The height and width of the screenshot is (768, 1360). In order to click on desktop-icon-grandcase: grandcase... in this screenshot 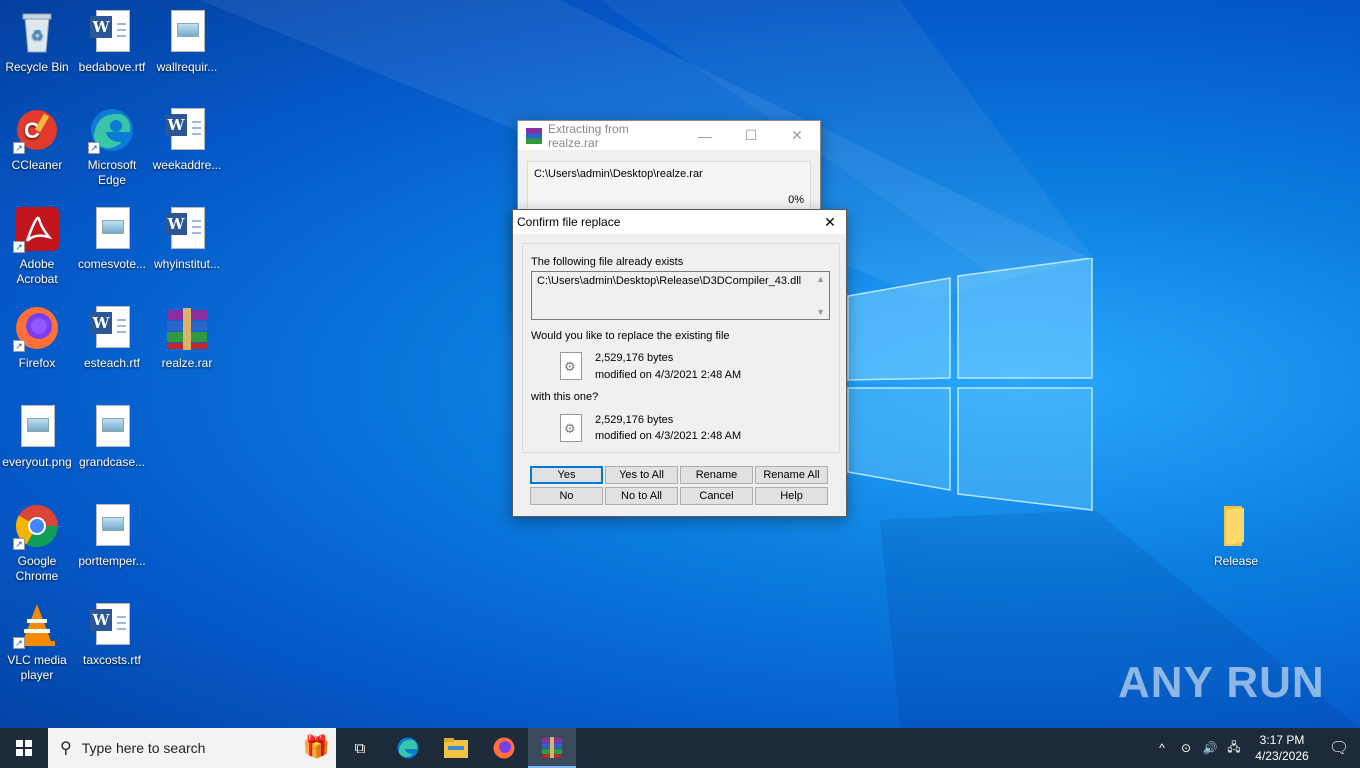, I will do `click(112, 436)`.